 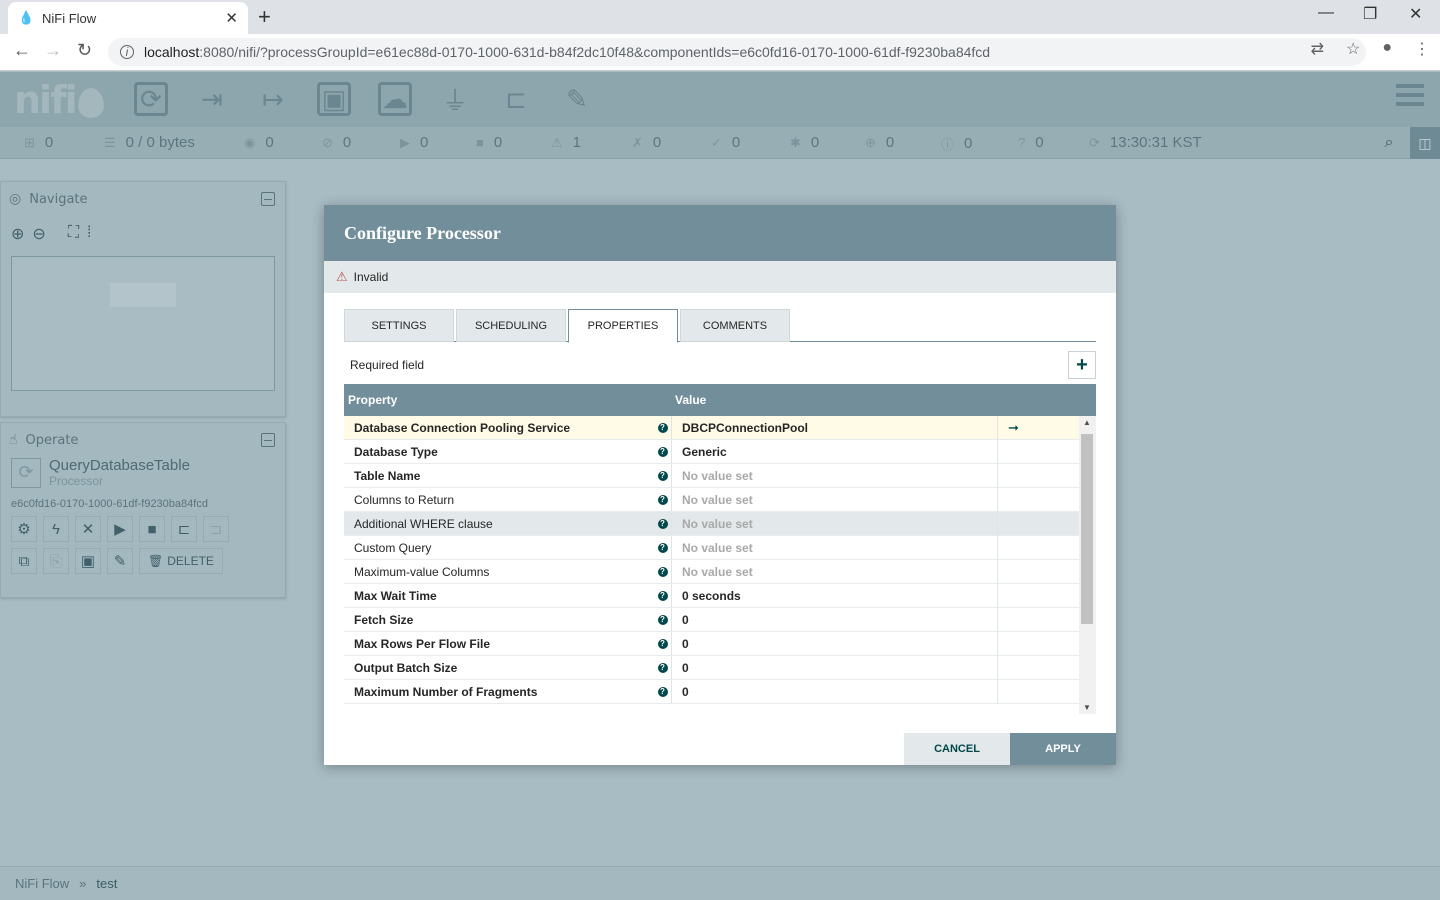 What do you see at coordinates (1410, 98) in the screenshot?
I see `global-menu-icon` at bounding box center [1410, 98].